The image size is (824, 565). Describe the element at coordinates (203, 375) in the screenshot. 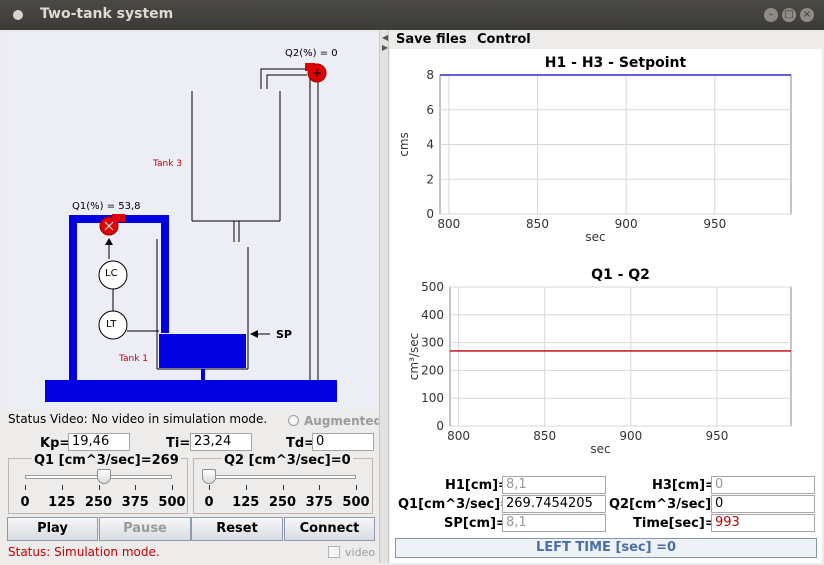

I see `tank1-drain` at that location.